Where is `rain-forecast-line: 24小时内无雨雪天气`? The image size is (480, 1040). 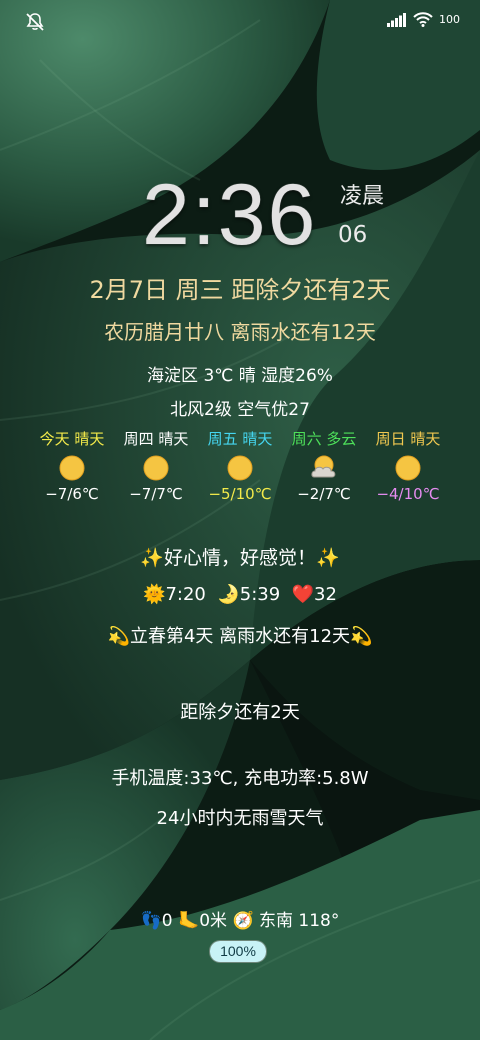
rain-forecast-line: 24小时内无雨雪天气 is located at coordinates (240, 818).